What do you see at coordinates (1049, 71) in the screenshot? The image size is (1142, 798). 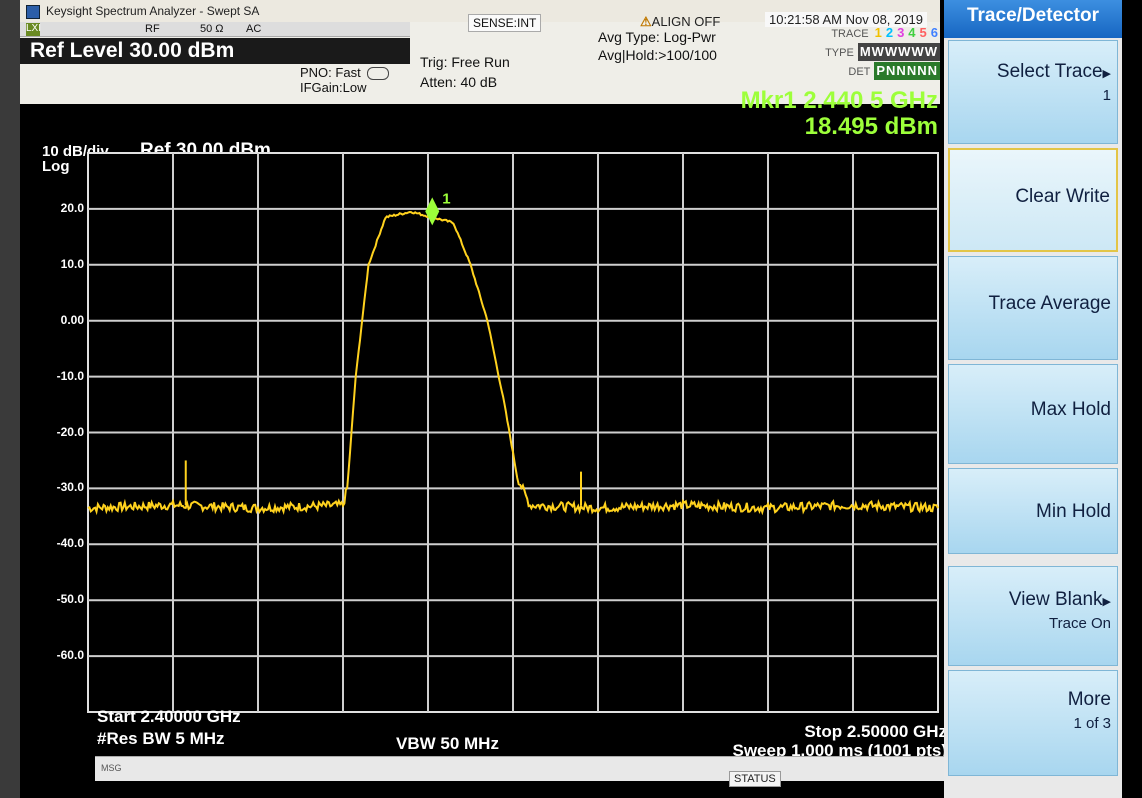 I see `select-trace-label: Select Trace` at bounding box center [1049, 71].